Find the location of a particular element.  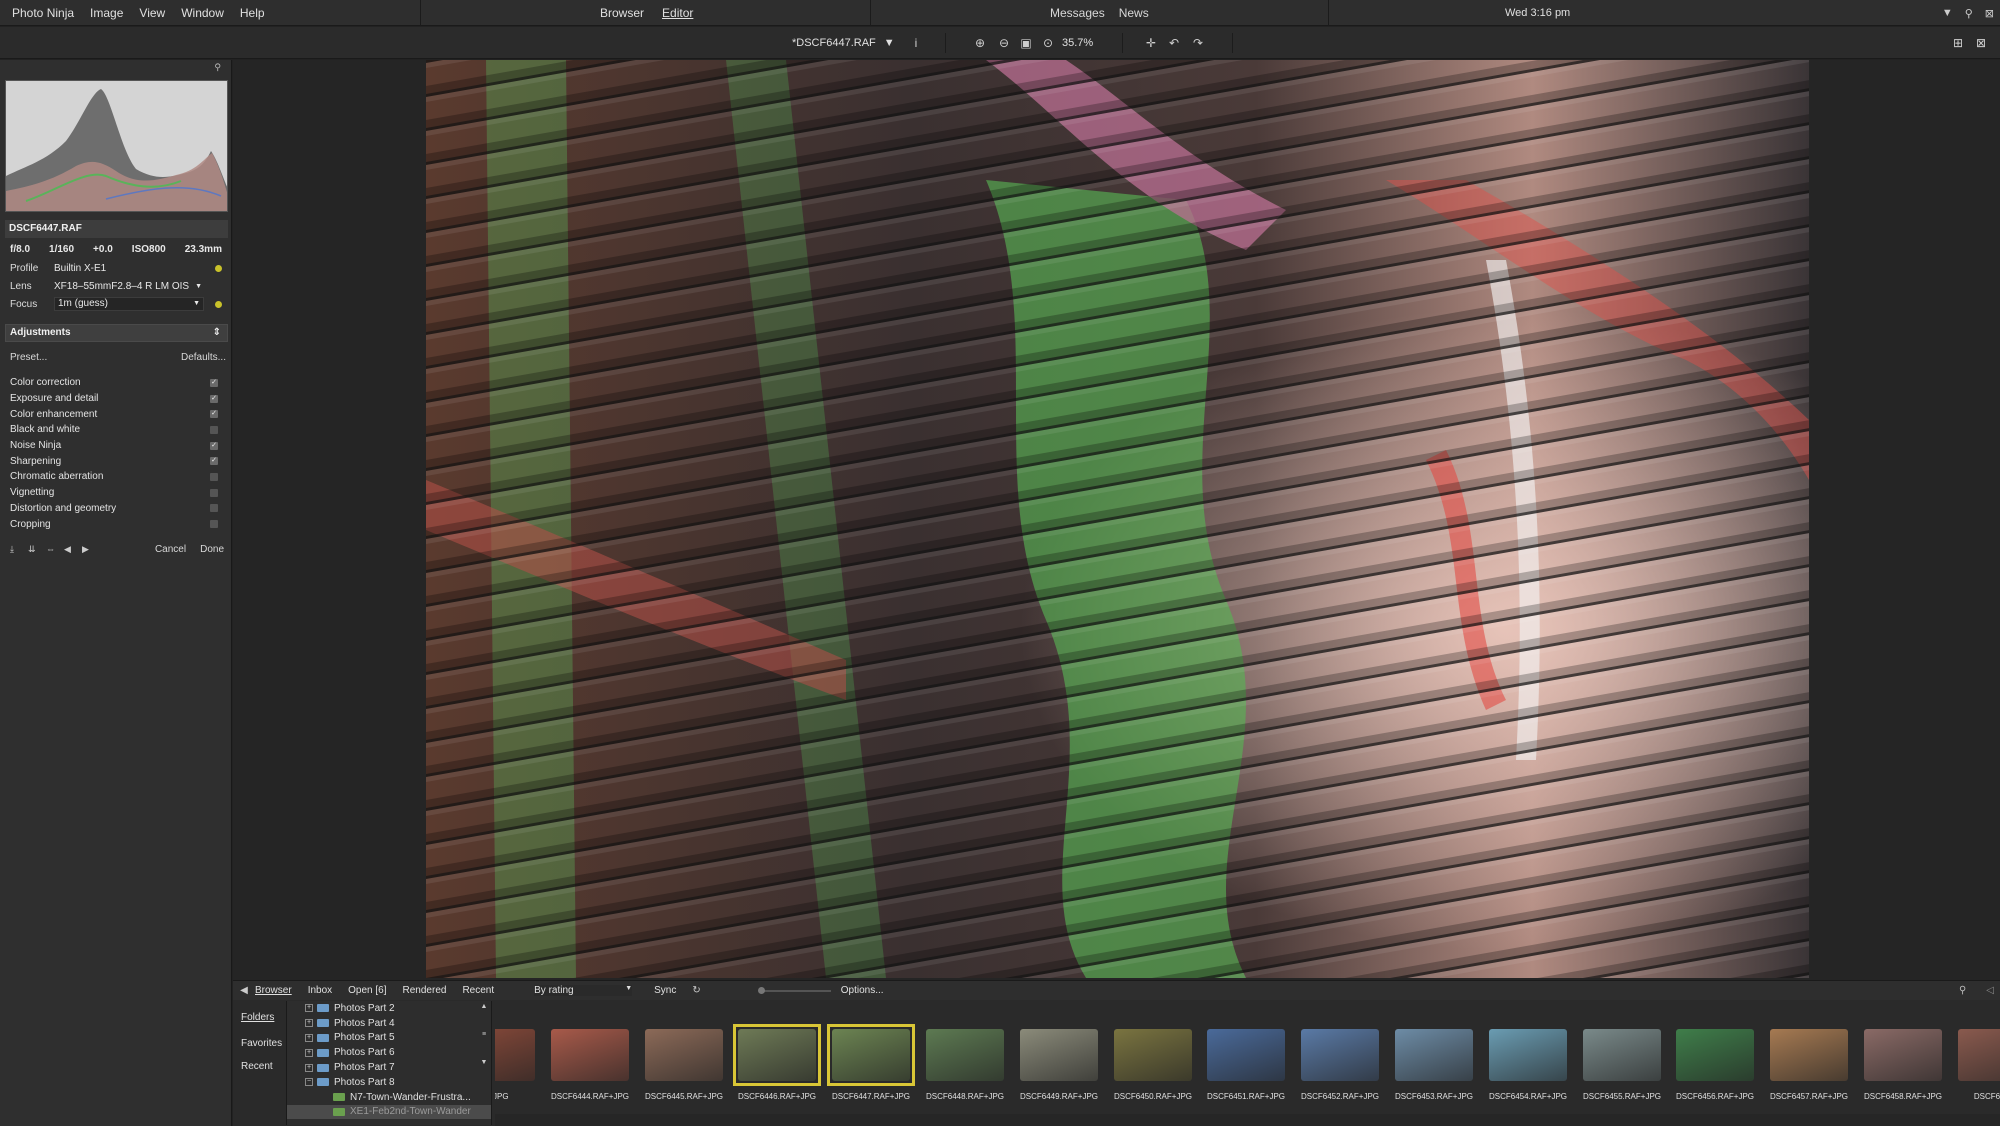

sync-button: Sync is located at coordinates (665, 990).